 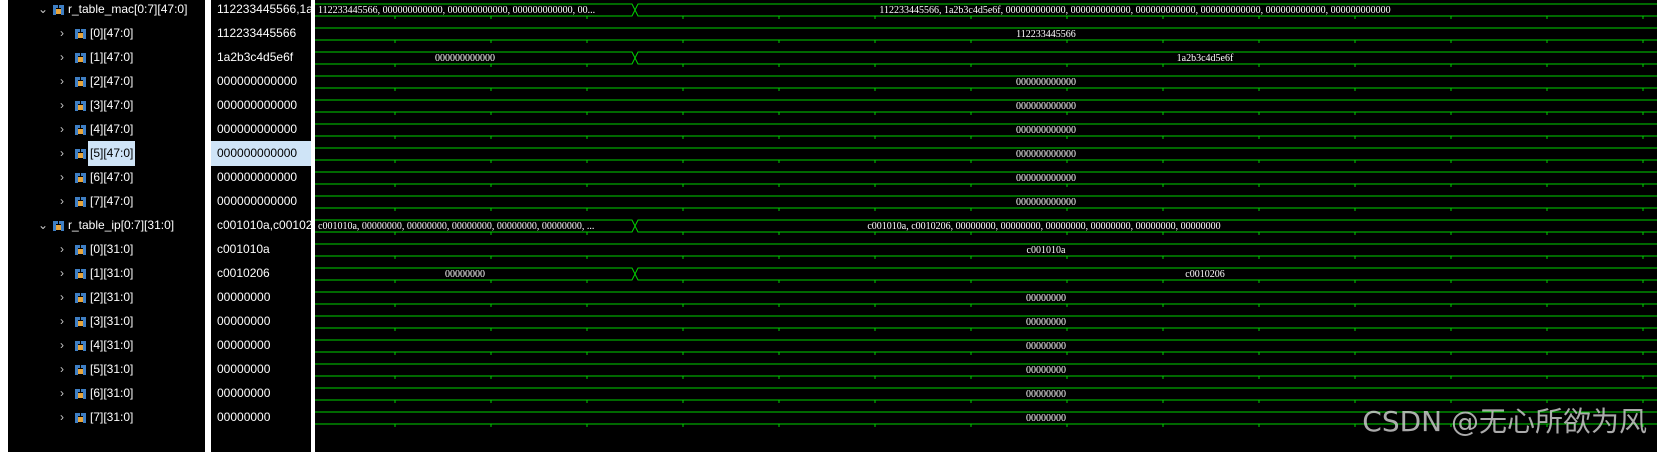 I want to click on signal-row-ip2: › [2][31:0], so click(x=106, y=297).